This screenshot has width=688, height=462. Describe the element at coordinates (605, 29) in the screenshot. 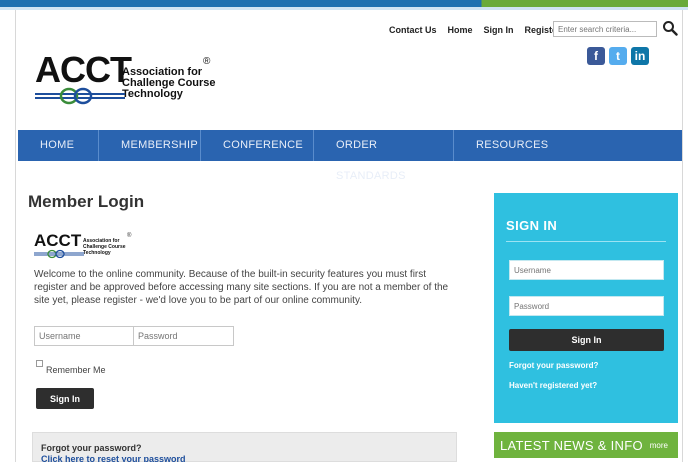

I see `search-input` at that location.